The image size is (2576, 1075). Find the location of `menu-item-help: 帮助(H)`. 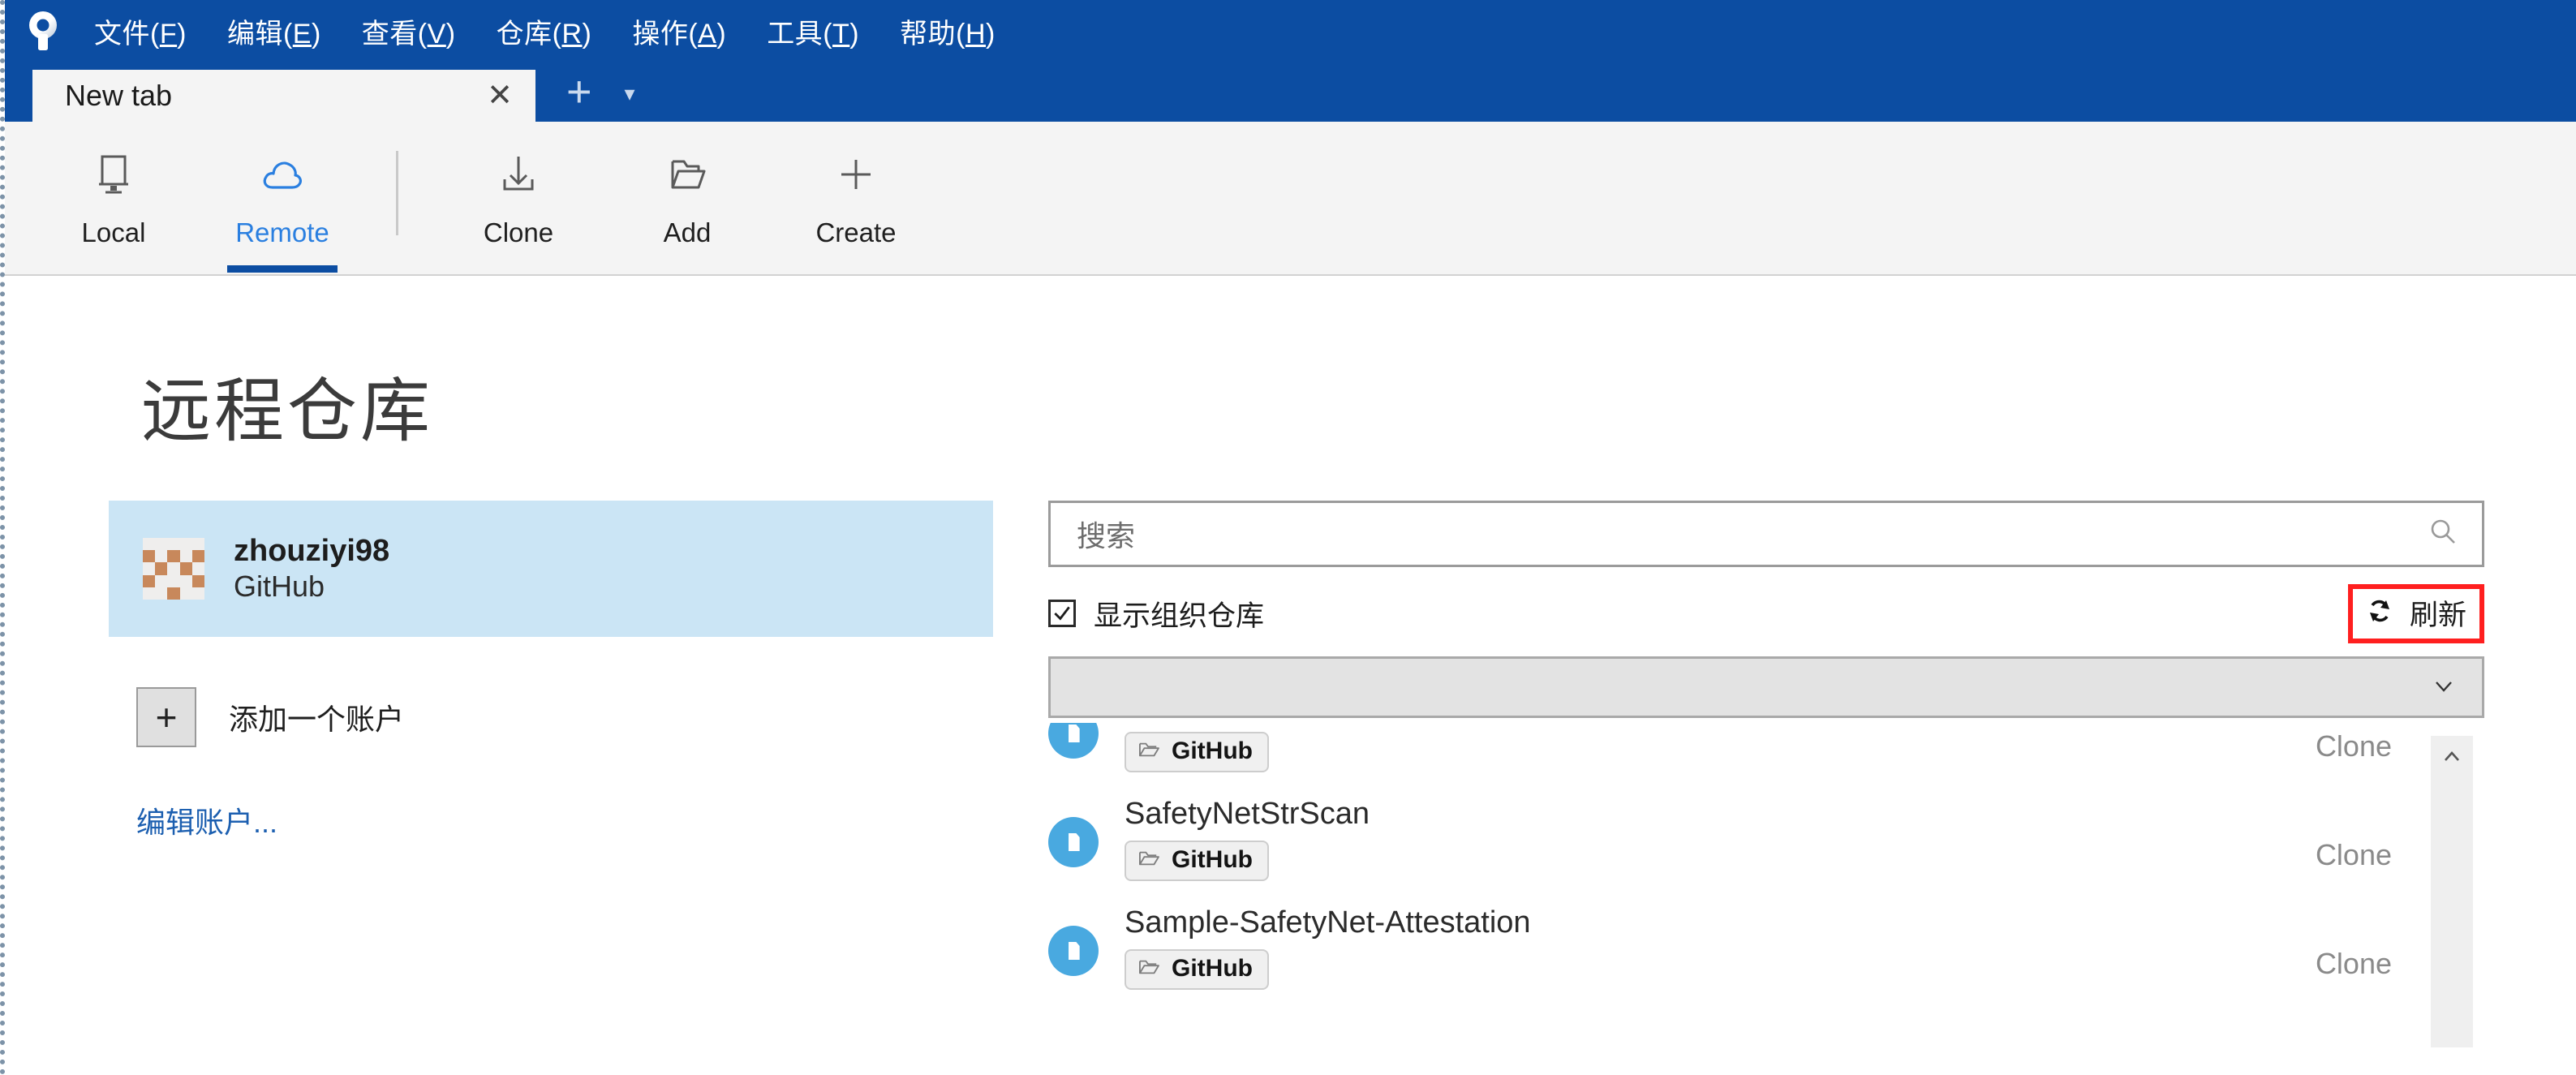

menu-item-help: 帮助(H) is located at coordinates (947, 31).